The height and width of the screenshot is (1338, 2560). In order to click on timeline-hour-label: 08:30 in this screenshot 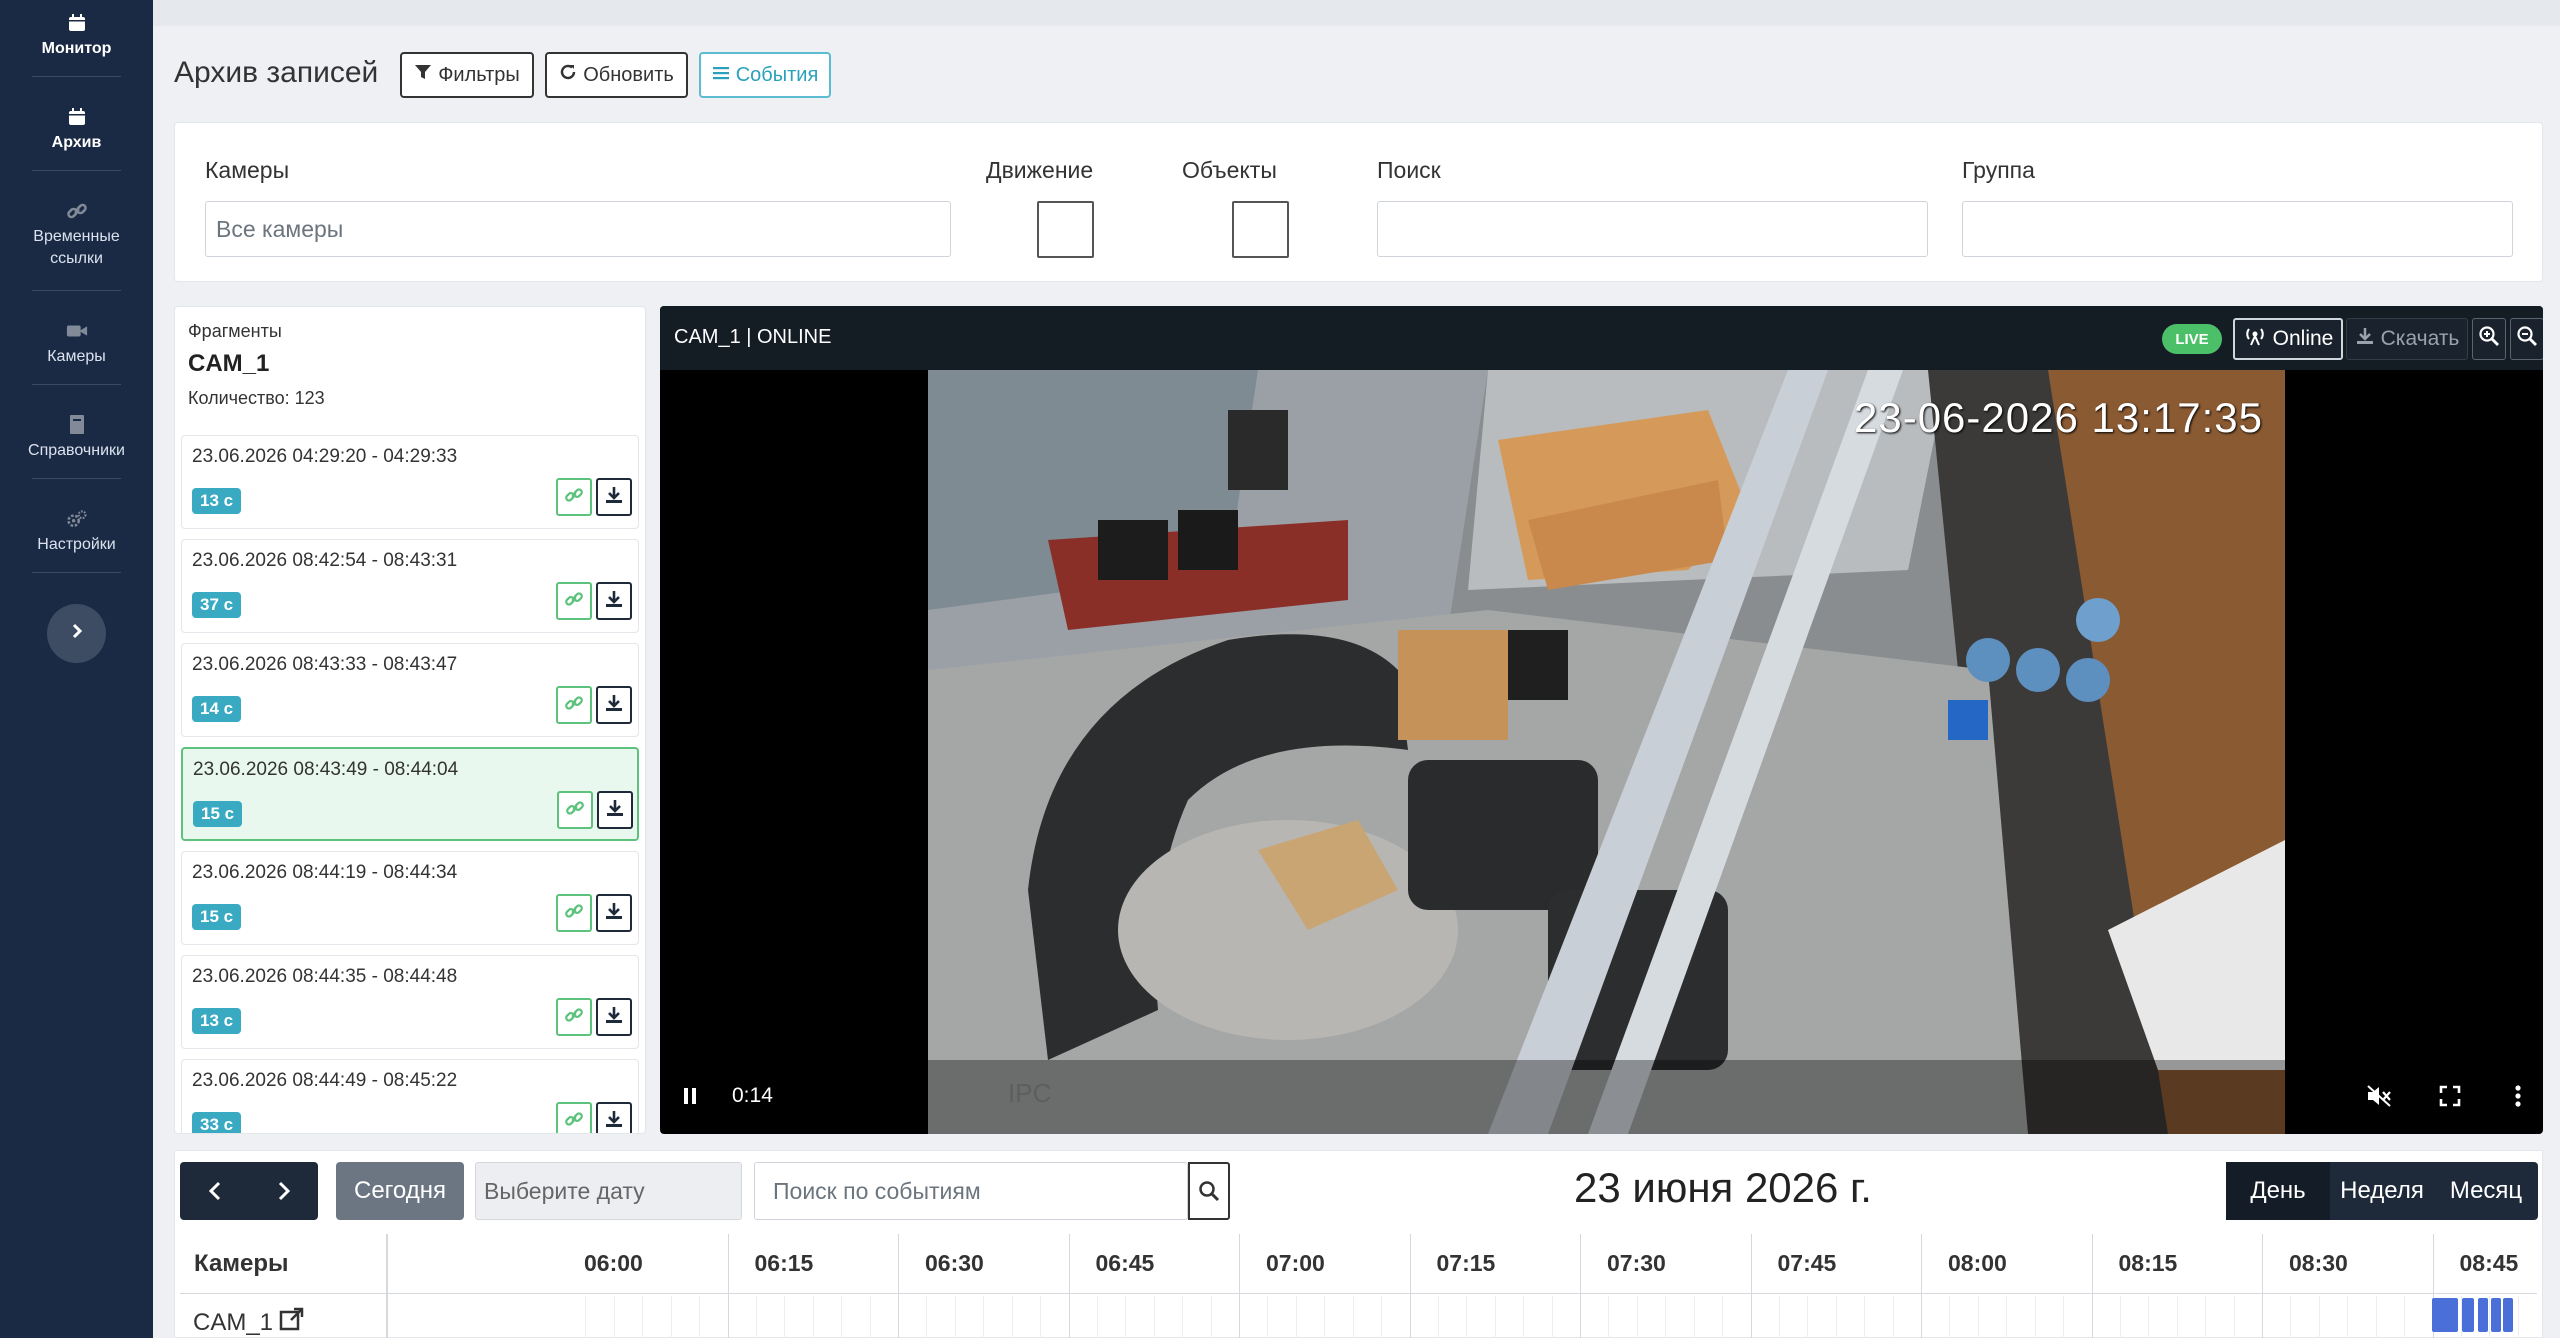, I will do `click(2318, 1263)`.